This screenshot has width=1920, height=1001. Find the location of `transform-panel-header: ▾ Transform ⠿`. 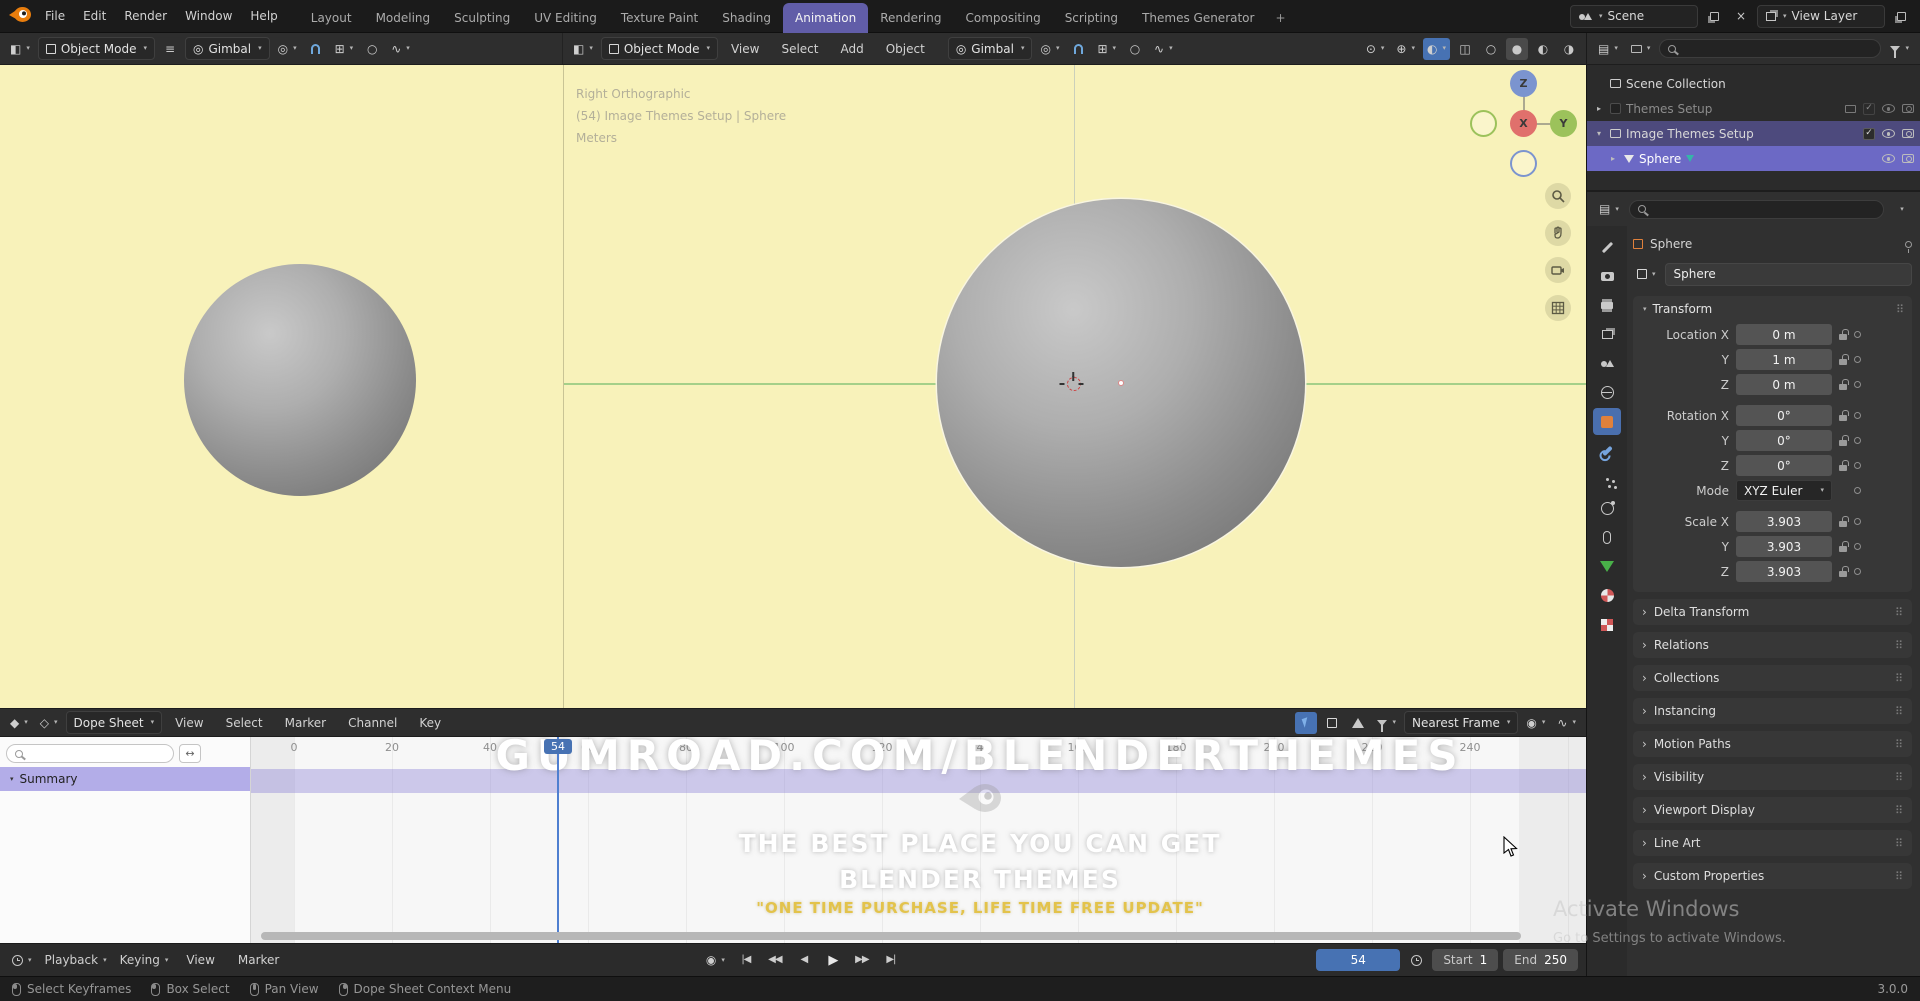

transform-panel-header: ▾ Transform ⠿ is located at coordinates (1772, 309).